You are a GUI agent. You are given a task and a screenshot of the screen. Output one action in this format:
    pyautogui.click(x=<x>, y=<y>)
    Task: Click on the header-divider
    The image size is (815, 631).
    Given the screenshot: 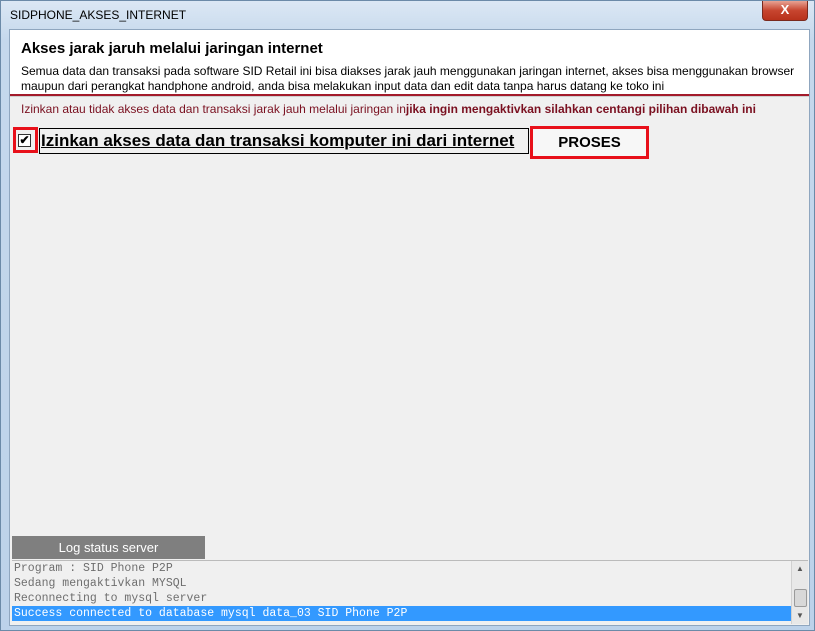 What is the action you would take?
    pyautogui.click(x=409, y=95)
    